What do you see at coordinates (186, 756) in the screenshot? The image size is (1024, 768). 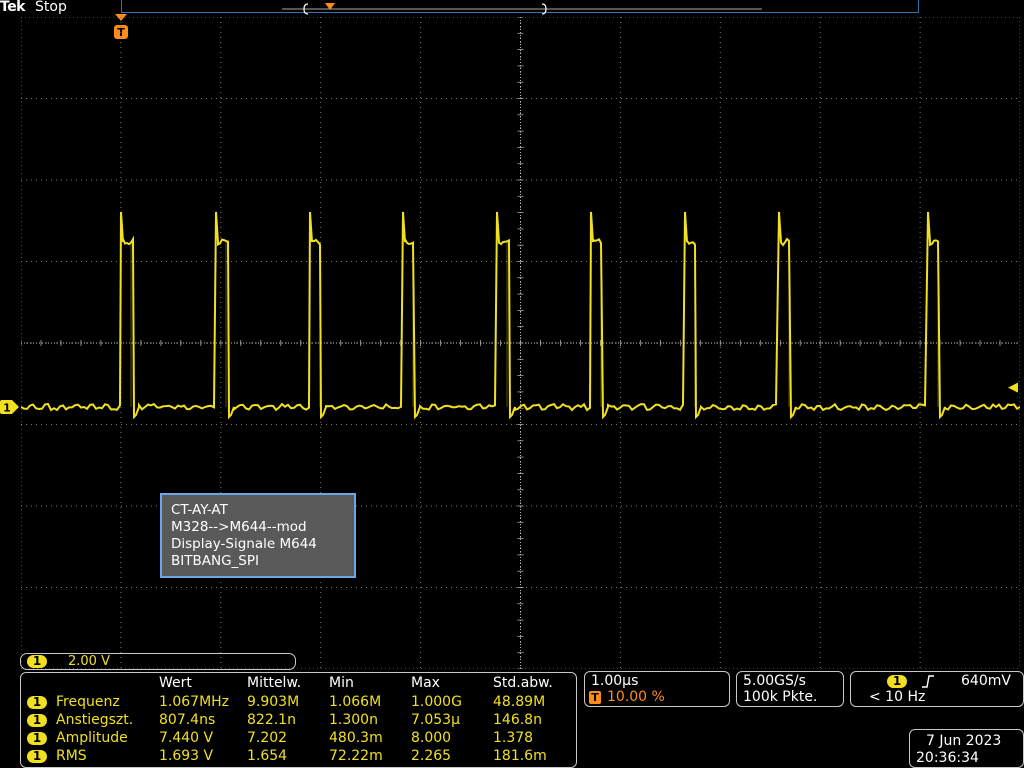 I see `measure-value: 1.693 V` at bounding box center [186, 756].